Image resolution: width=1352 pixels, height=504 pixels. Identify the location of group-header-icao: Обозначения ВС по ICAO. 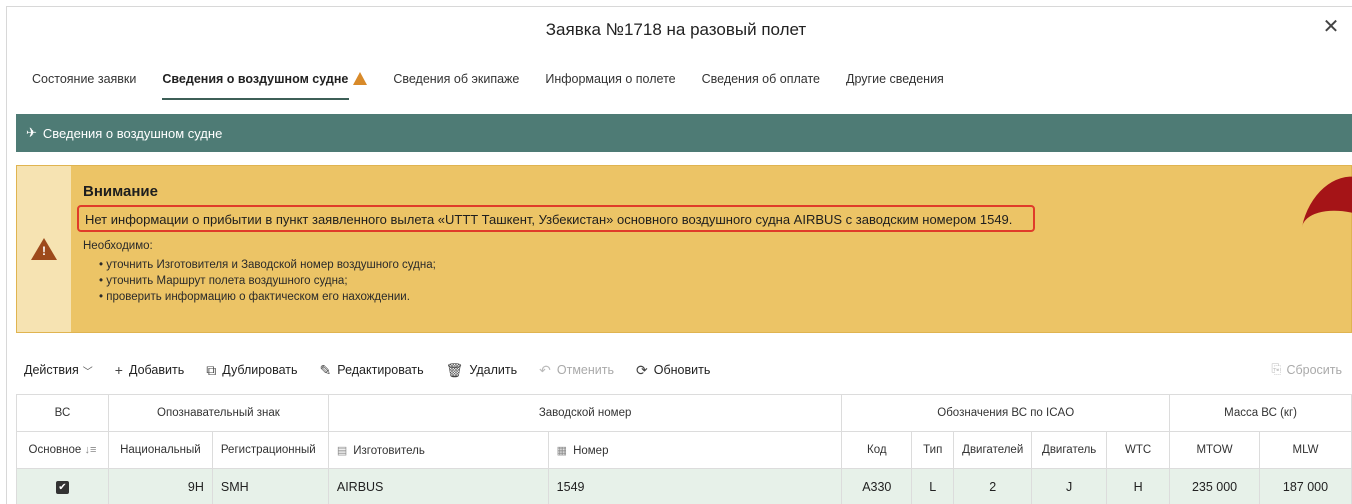
(1006, 413).